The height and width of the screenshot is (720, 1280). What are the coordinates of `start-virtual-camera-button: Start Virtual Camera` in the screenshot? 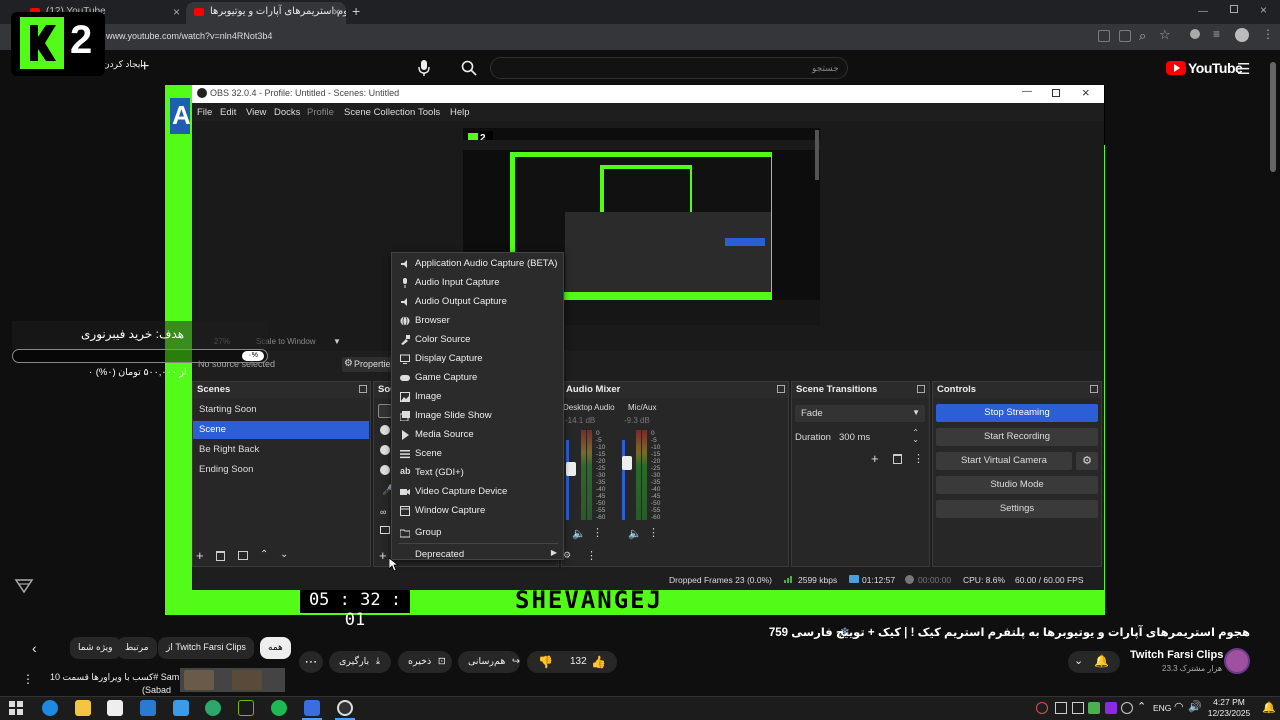 It's located at (1004, 461).